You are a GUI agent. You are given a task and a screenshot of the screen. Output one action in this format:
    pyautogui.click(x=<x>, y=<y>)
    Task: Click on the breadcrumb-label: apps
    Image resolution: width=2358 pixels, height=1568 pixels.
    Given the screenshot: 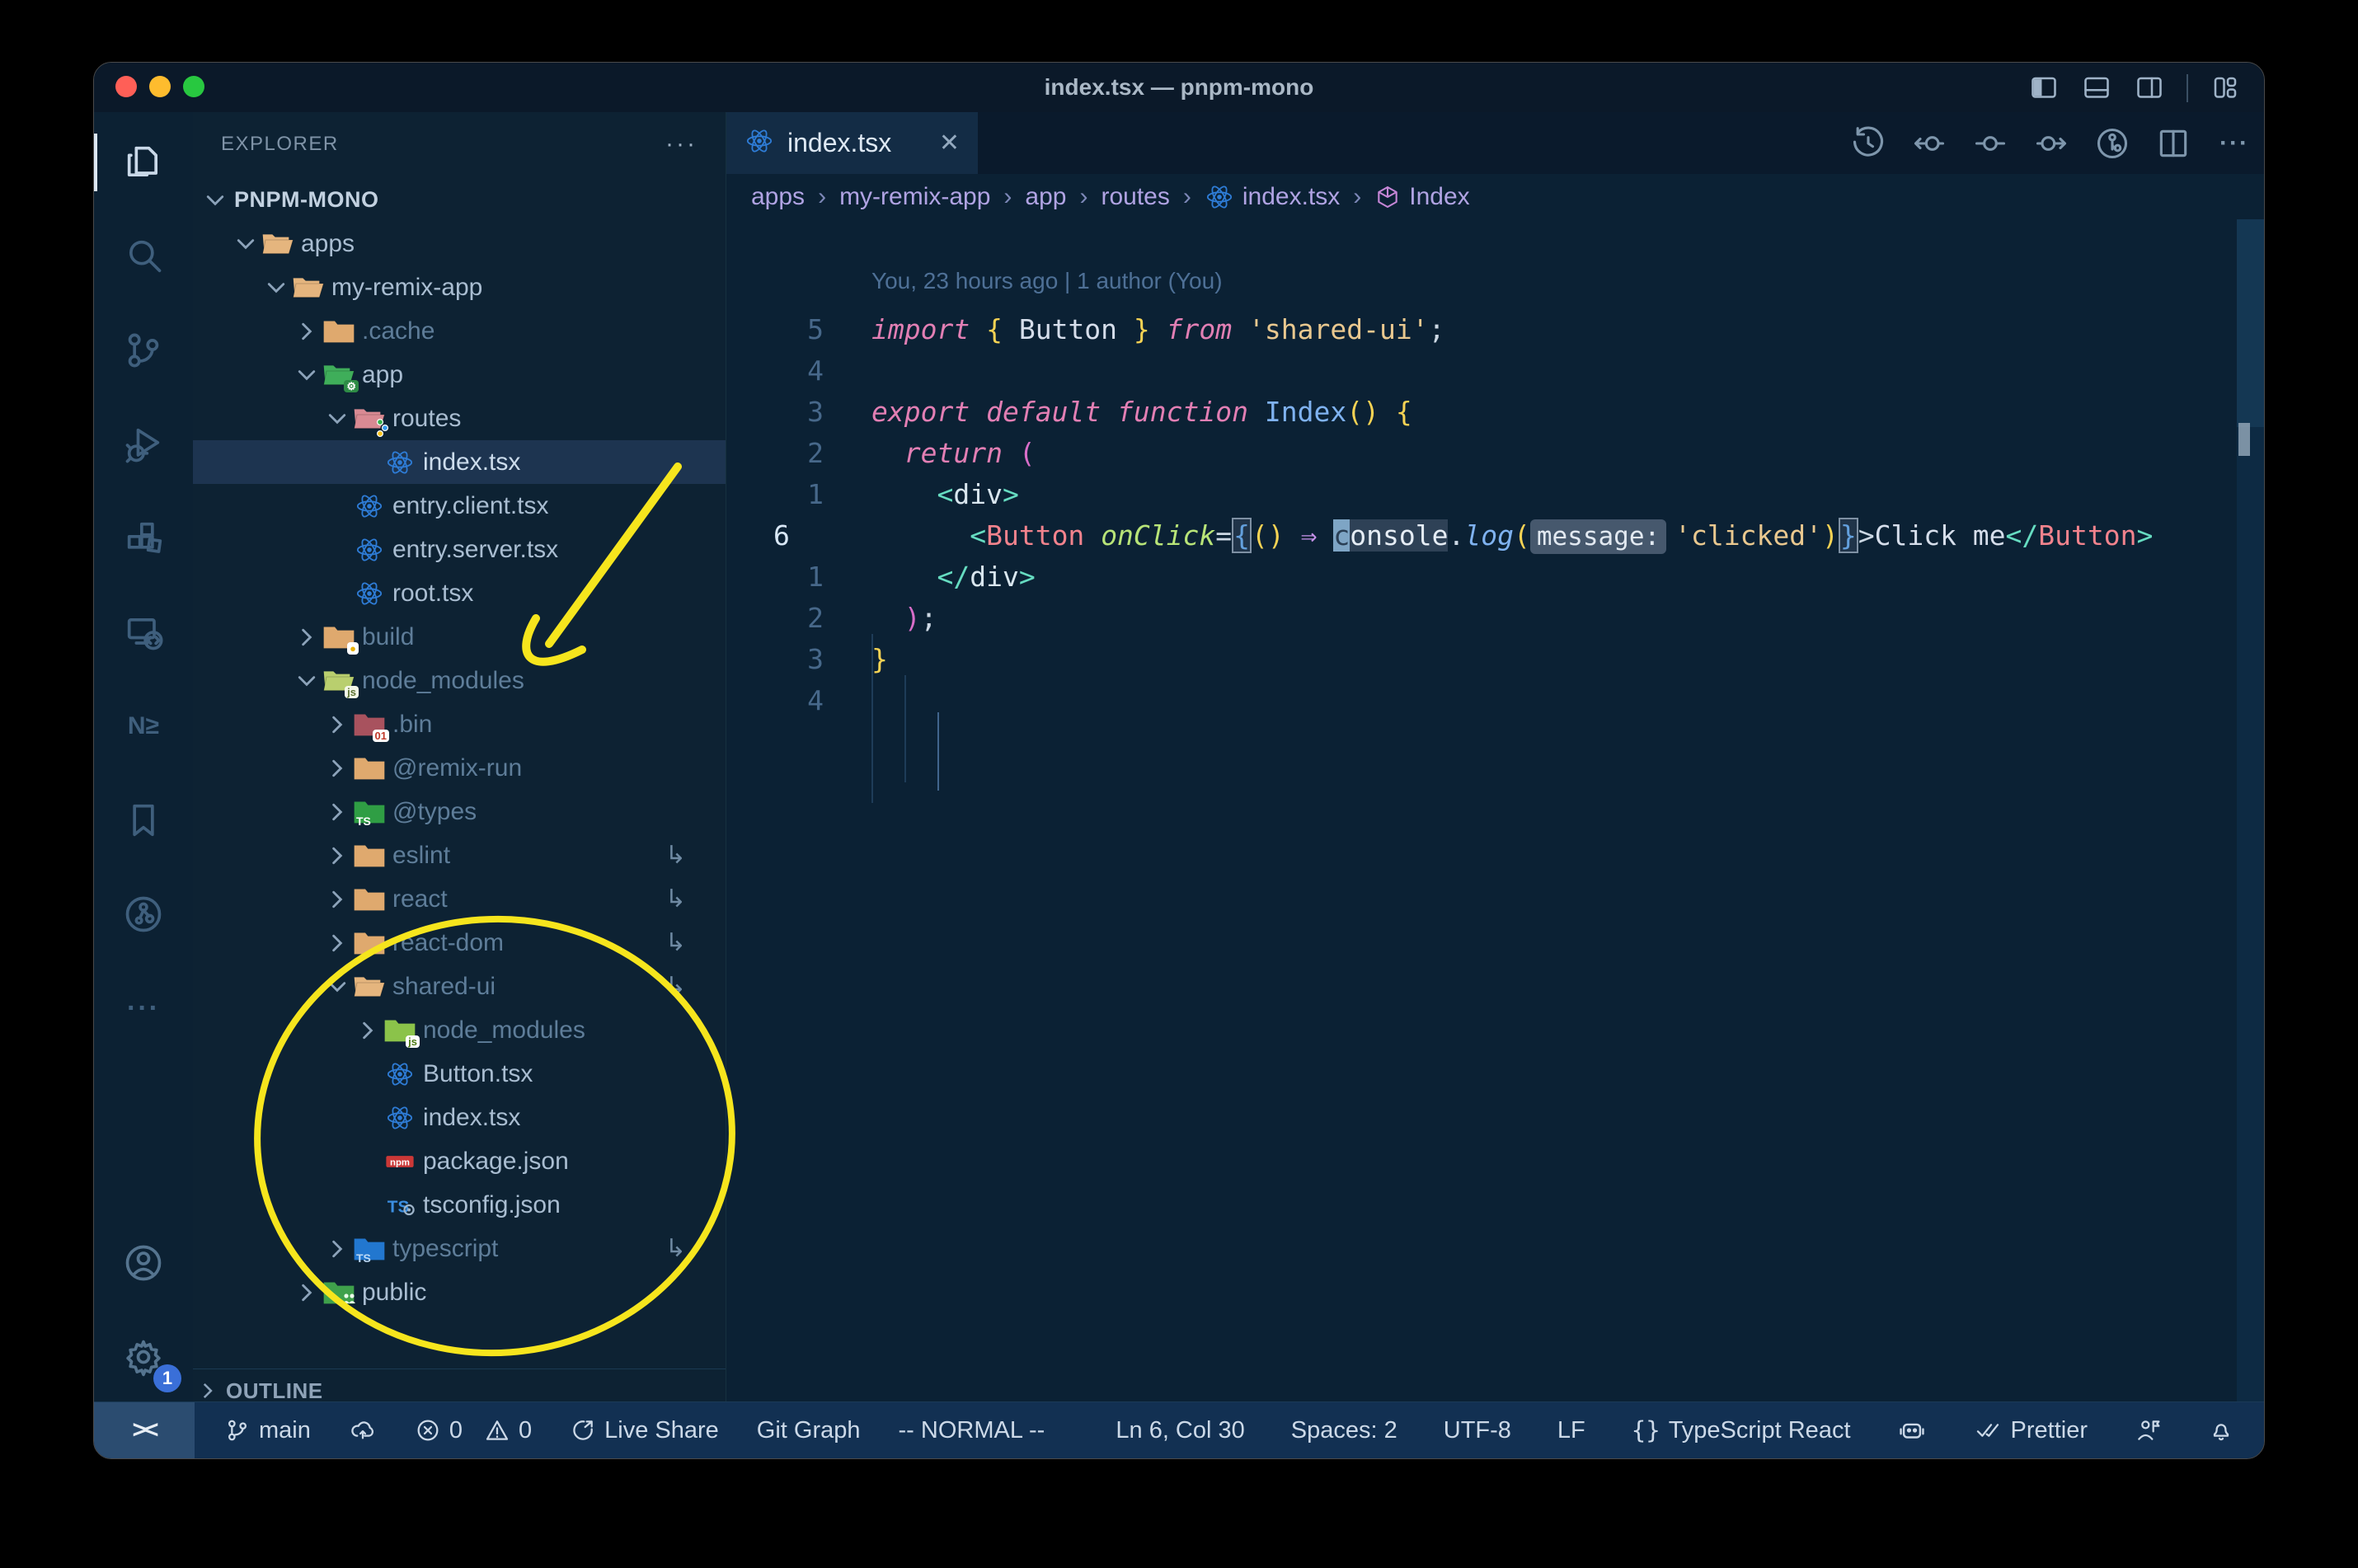 What is the action you would take?
    pyautogui.click(x=779, y=196)
    